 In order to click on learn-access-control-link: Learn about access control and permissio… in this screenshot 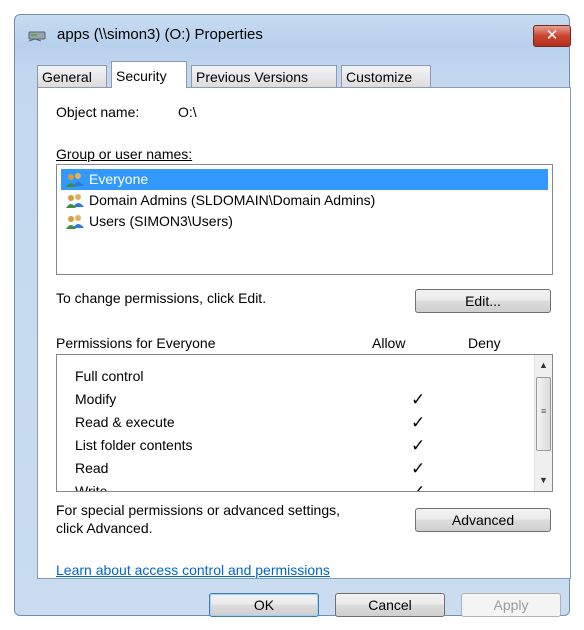, I will do `click(193, 570)`.